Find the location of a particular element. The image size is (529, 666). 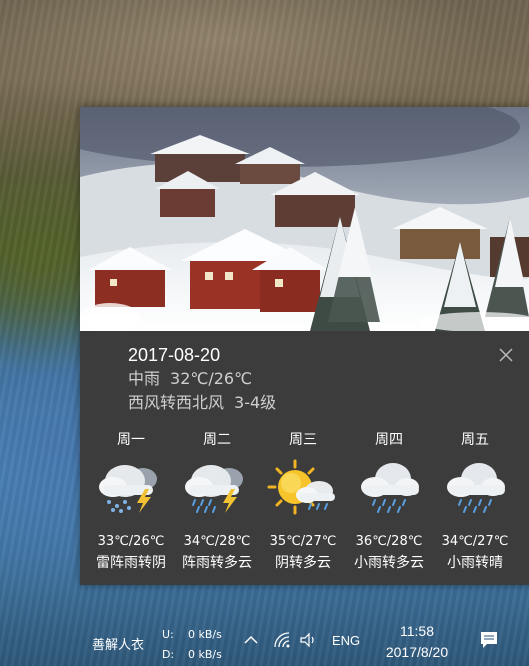

action-center-button is located at coordinates (489, 640).